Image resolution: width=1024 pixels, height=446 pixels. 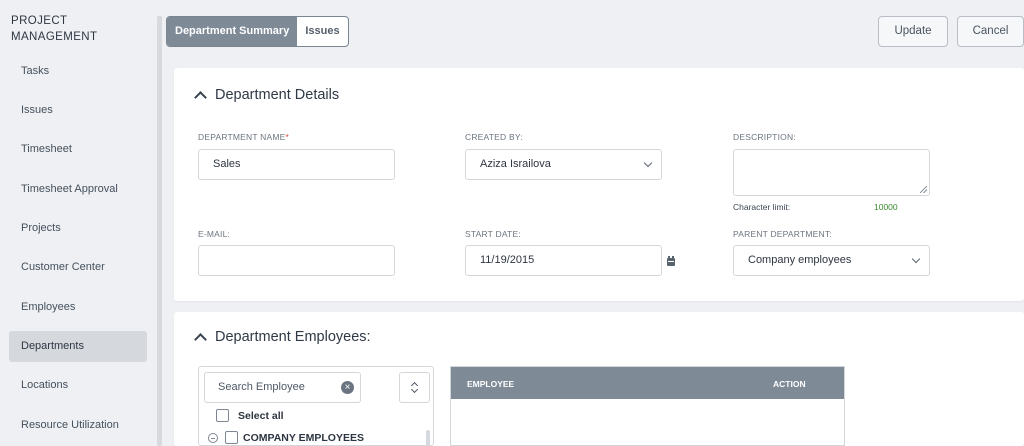 What do you see at coordinates (78, 110) in the screenshot?
I see `sidebar-item-issues: Issues` at bounding box center [78, 110].